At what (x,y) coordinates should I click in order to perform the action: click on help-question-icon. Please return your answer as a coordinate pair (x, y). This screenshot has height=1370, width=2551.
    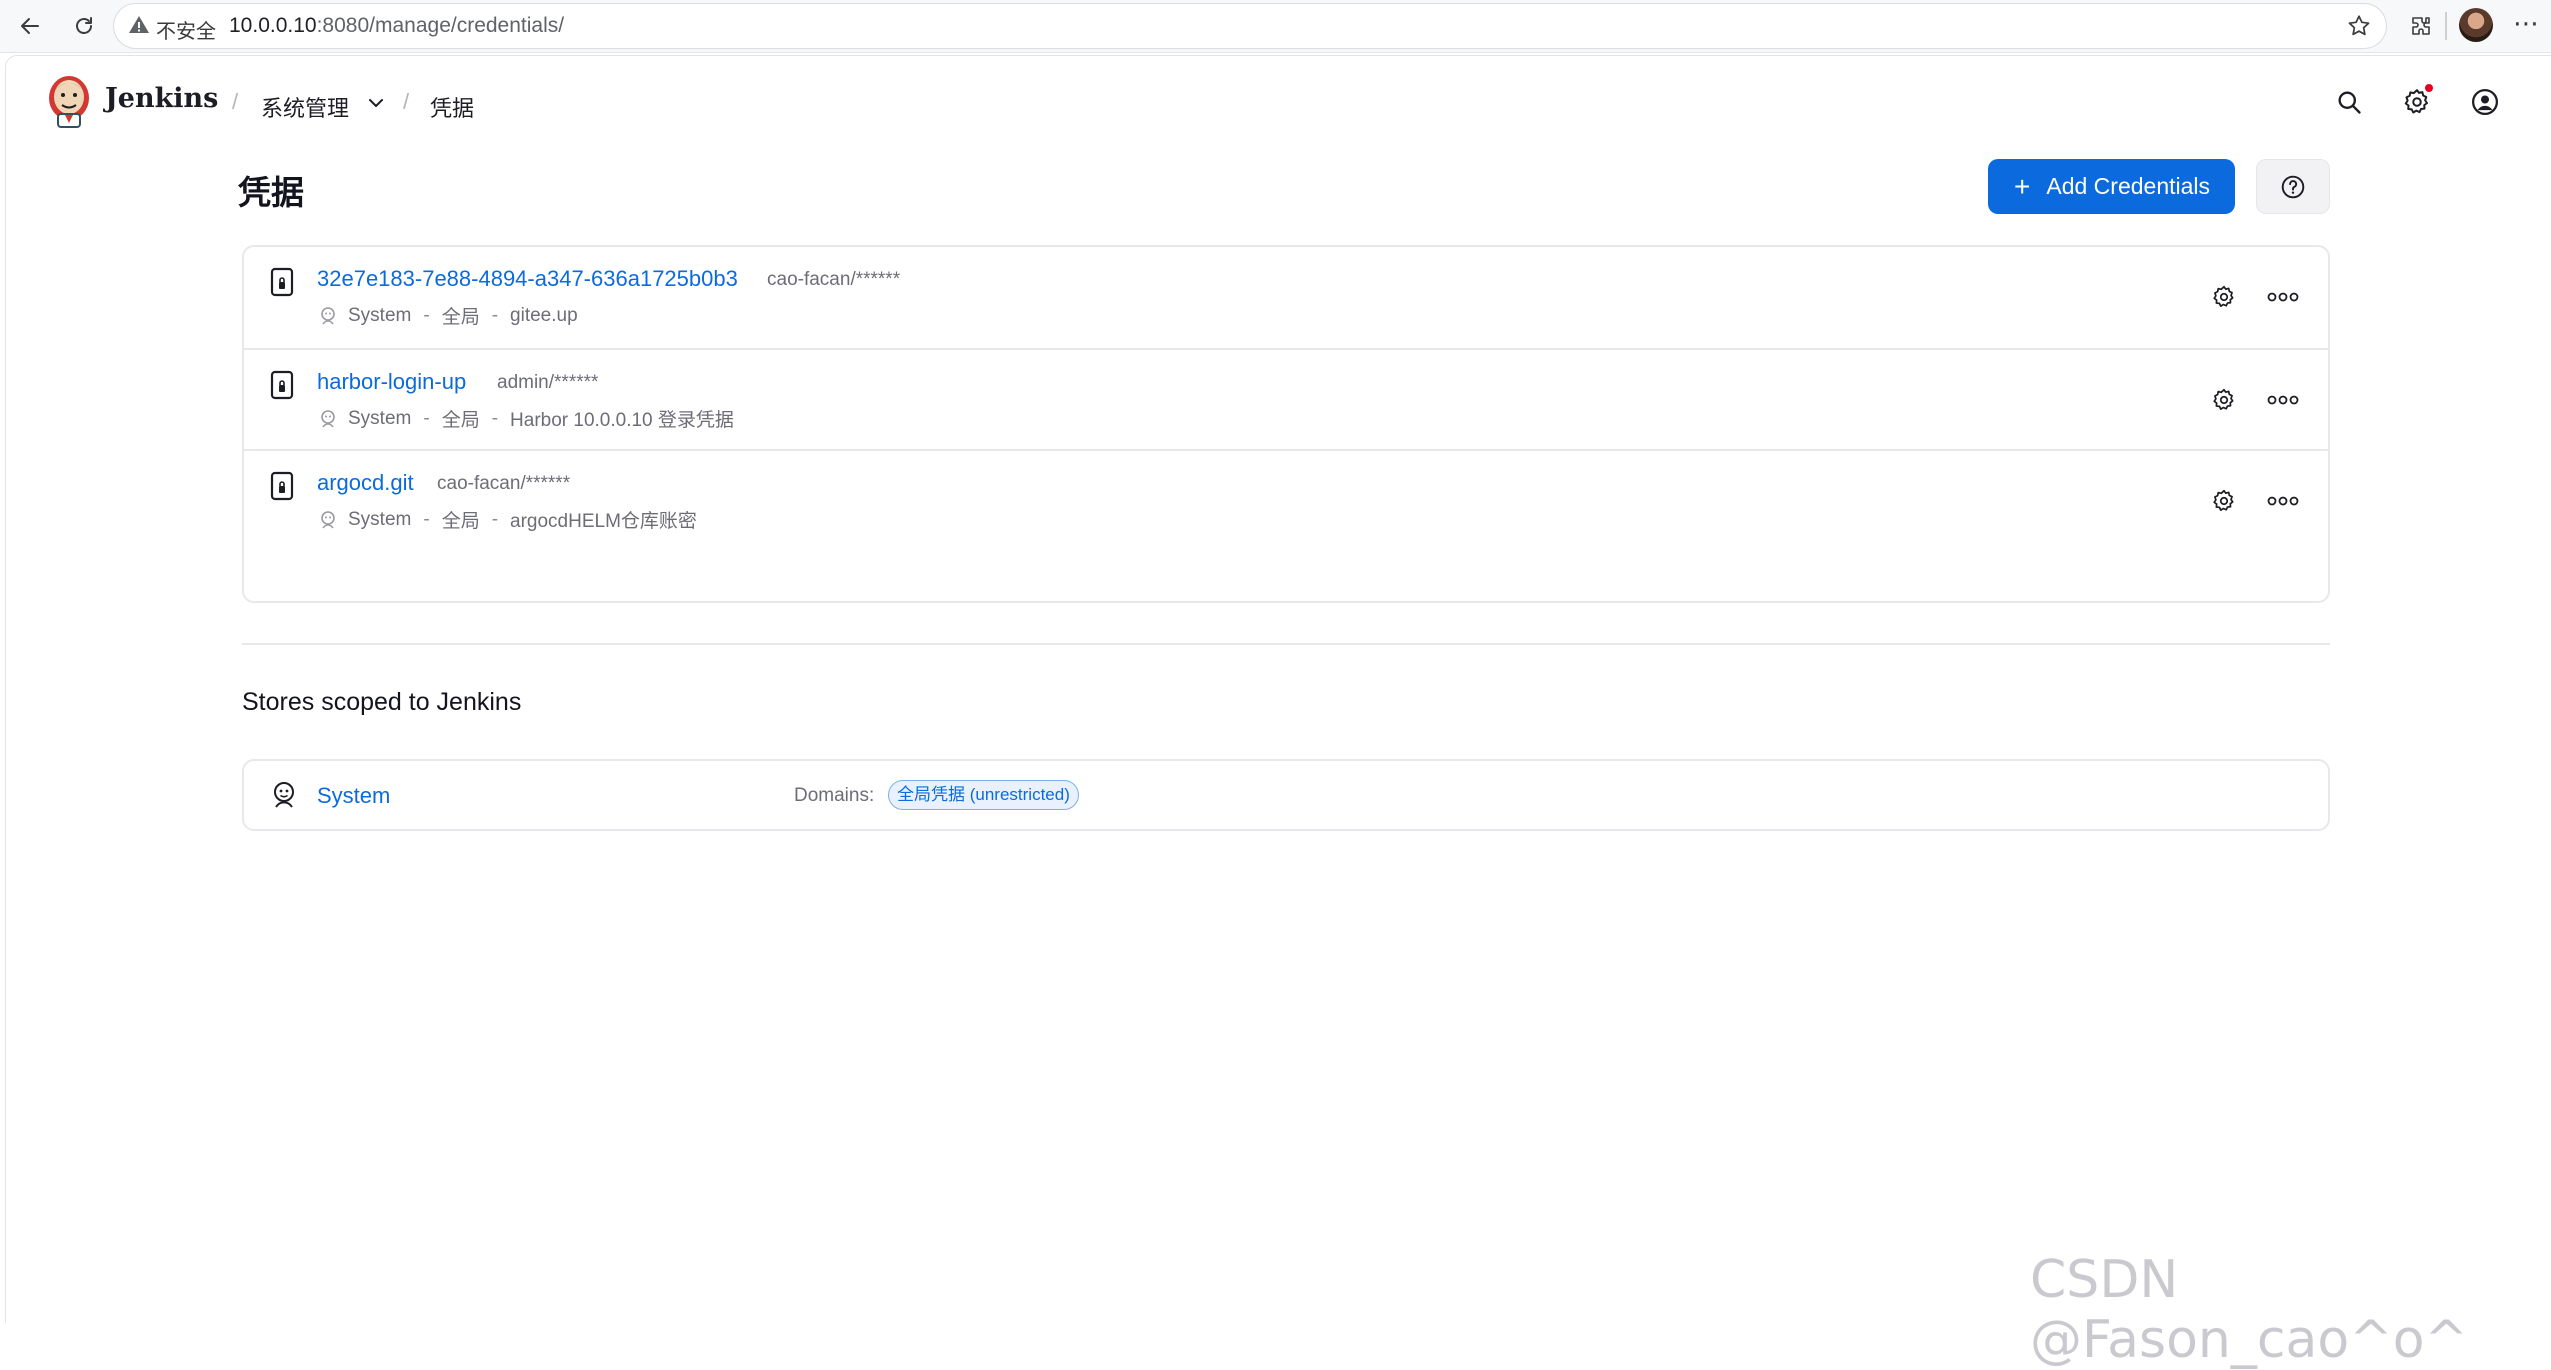
    Looking at the image, I should click on (2293, 186).